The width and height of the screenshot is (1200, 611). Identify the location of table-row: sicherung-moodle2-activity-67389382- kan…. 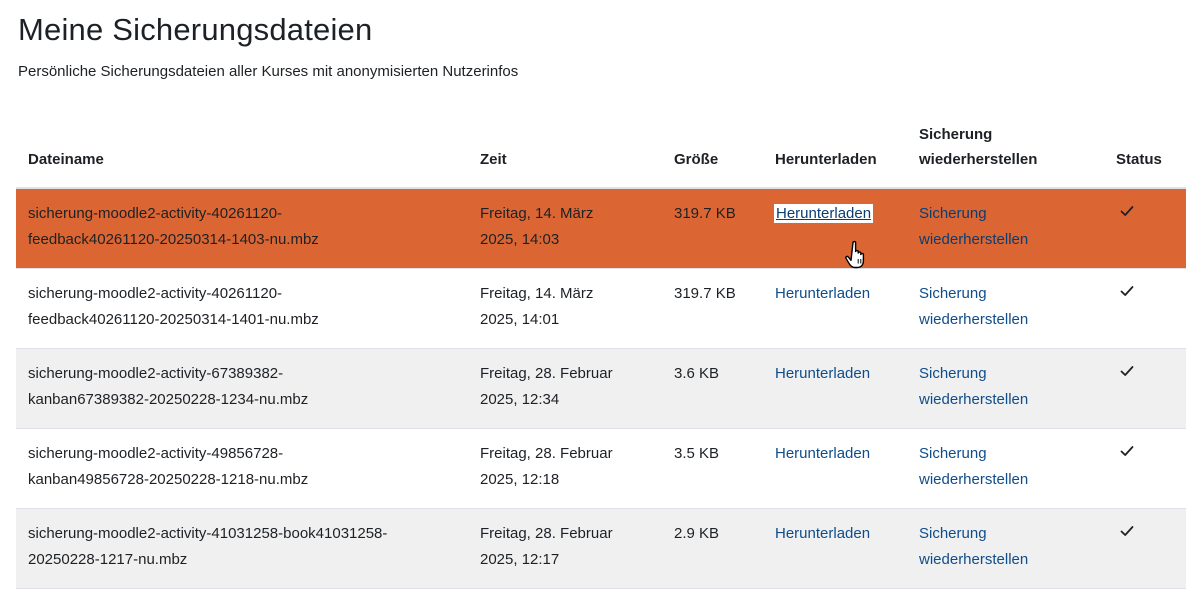
(601, 388).